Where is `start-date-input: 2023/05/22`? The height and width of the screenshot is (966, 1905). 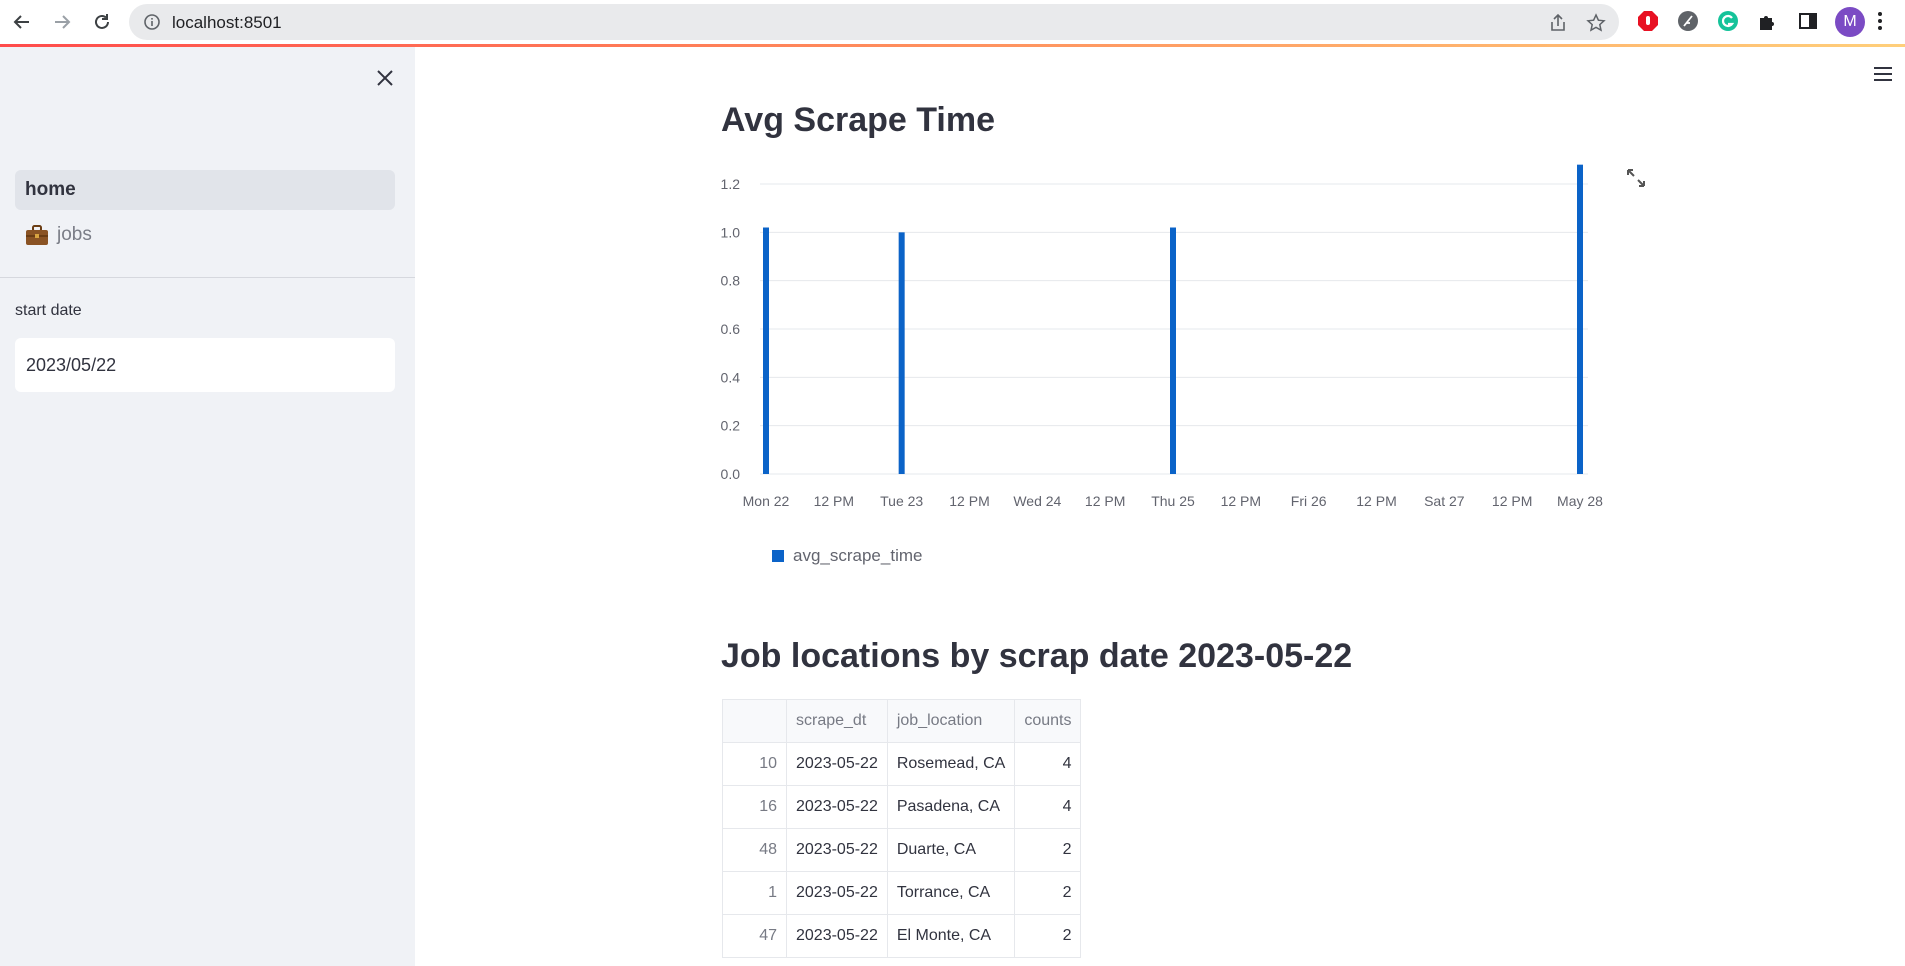
start-date-input: 2023/05/22 is located at coordinates (205, 365).